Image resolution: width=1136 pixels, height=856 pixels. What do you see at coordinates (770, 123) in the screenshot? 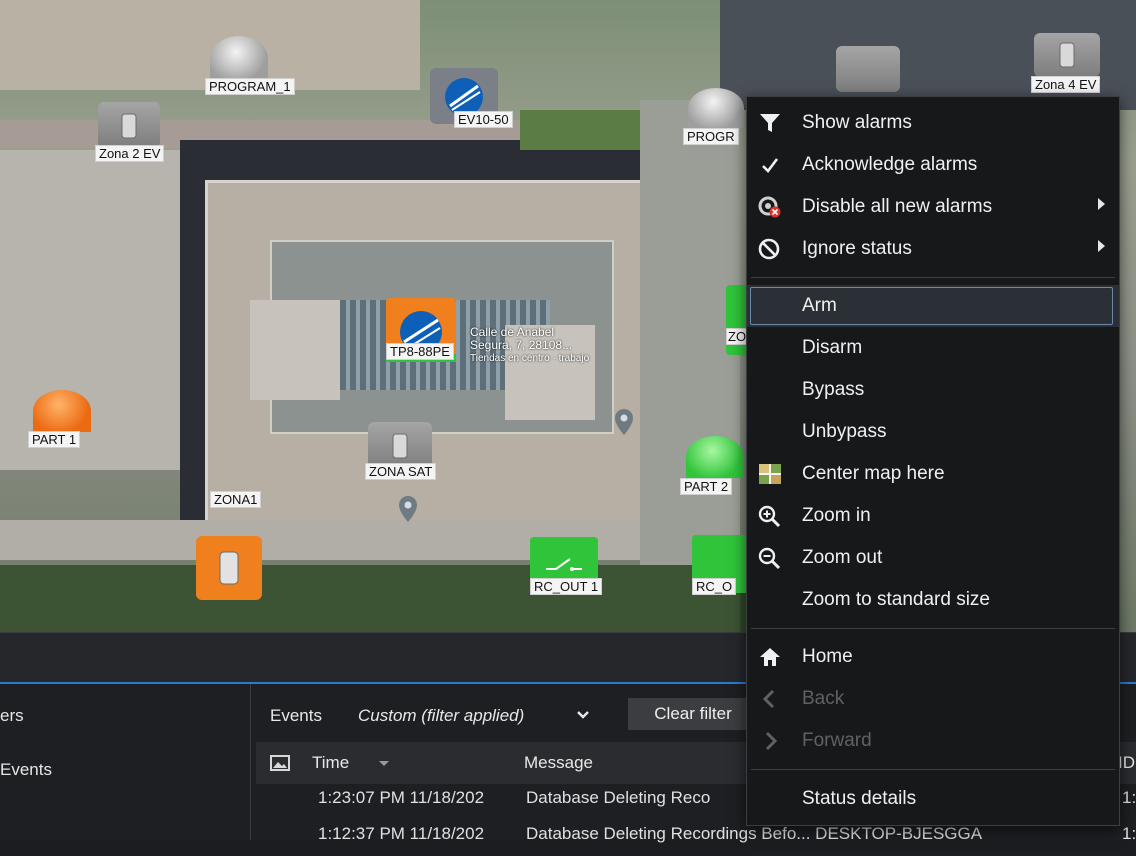
I see `filter-icon` at bounding box center [770, 123].